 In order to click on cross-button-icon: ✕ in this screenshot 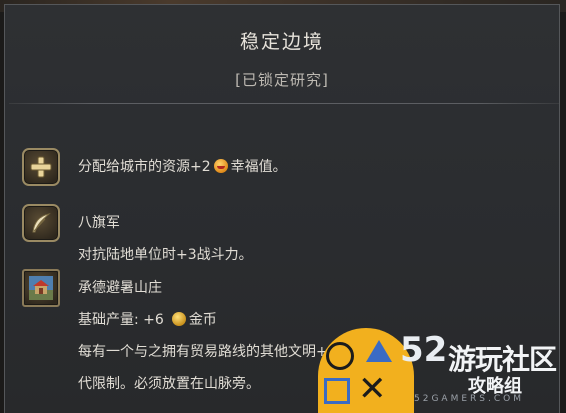, I will do `click(372, 389)`.